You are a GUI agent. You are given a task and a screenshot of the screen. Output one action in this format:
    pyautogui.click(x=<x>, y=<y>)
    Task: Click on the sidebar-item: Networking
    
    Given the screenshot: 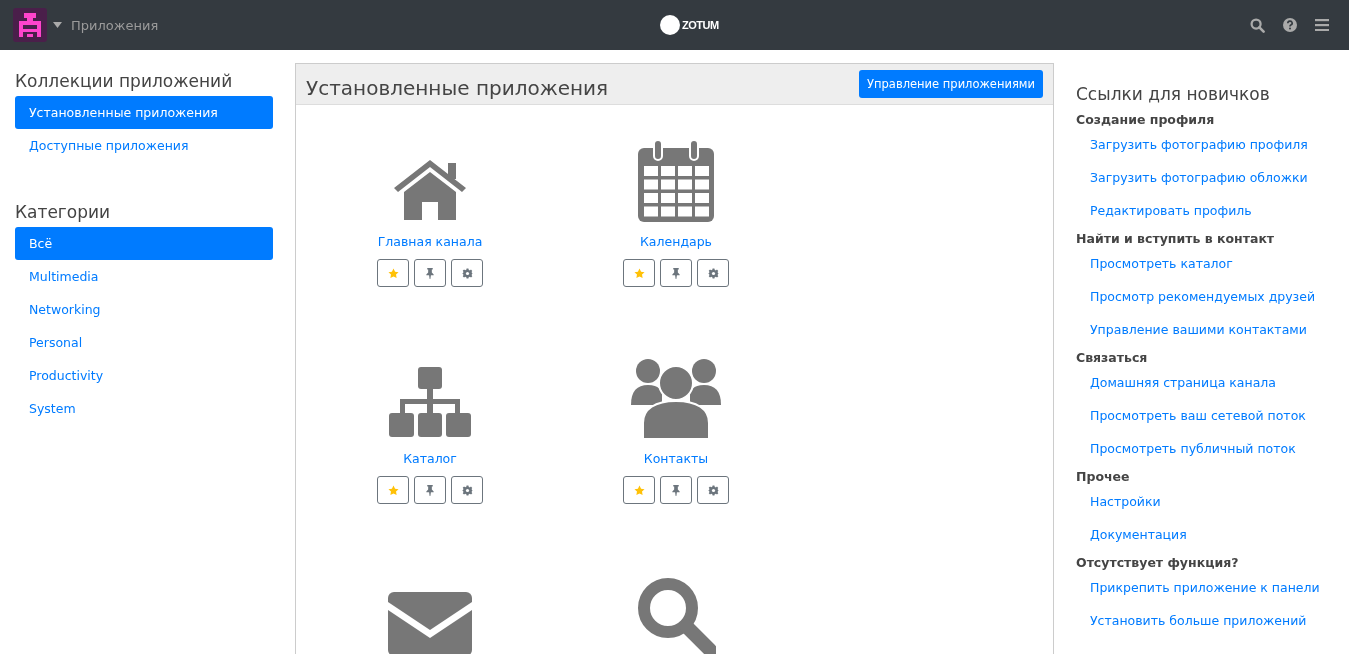 What is the action you would take?
    pyautogui.click(x=144, y=309)
    